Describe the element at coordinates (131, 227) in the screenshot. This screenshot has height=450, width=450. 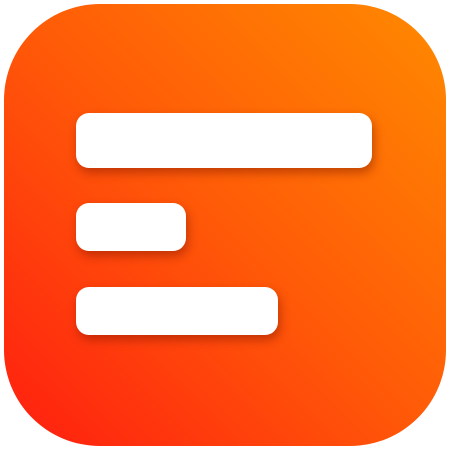
I see `short-bar` at that location.